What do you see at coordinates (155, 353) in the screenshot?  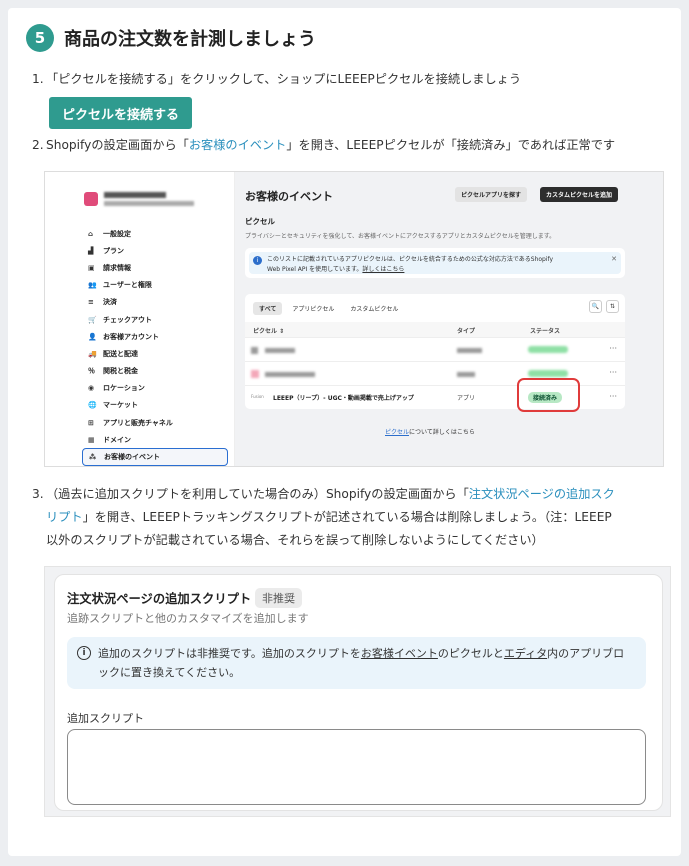 I see `sidebar-item: 🚚 配送と配達` at bounding box center [155, 353].